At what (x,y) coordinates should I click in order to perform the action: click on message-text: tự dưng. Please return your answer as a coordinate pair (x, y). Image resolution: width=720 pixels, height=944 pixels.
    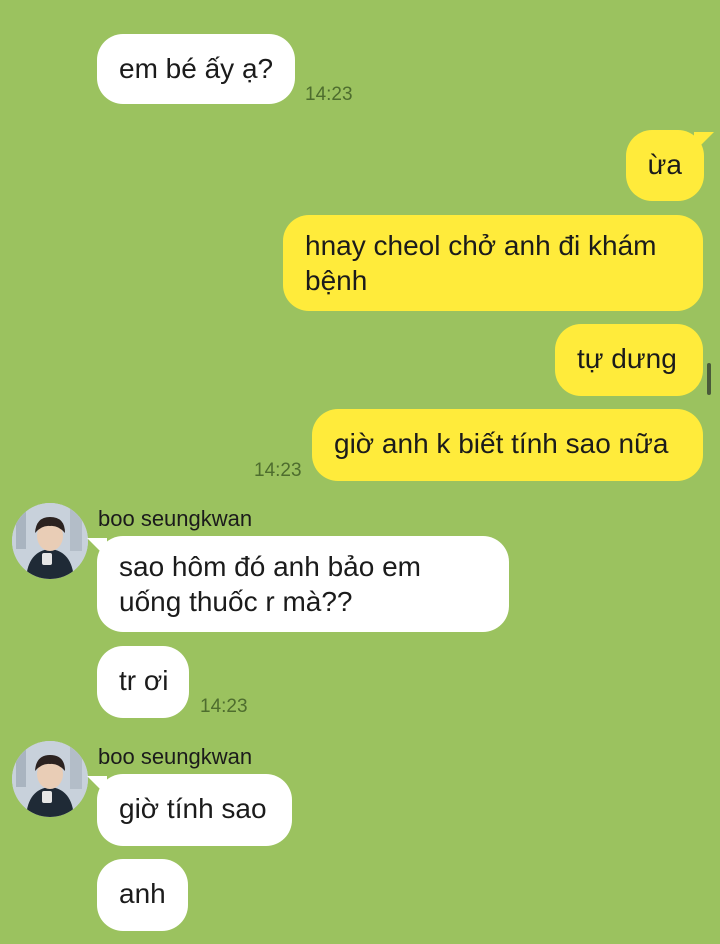
    Looking at the image, I should click on (627, 358).